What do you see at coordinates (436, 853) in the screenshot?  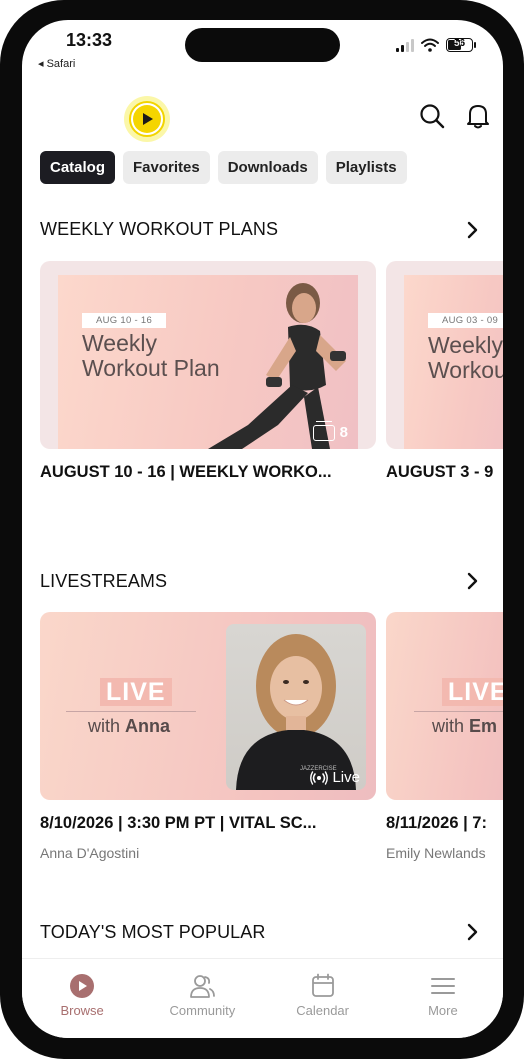 I see `livestream-host: Emily Newlands` at bounding box center [436, 853].